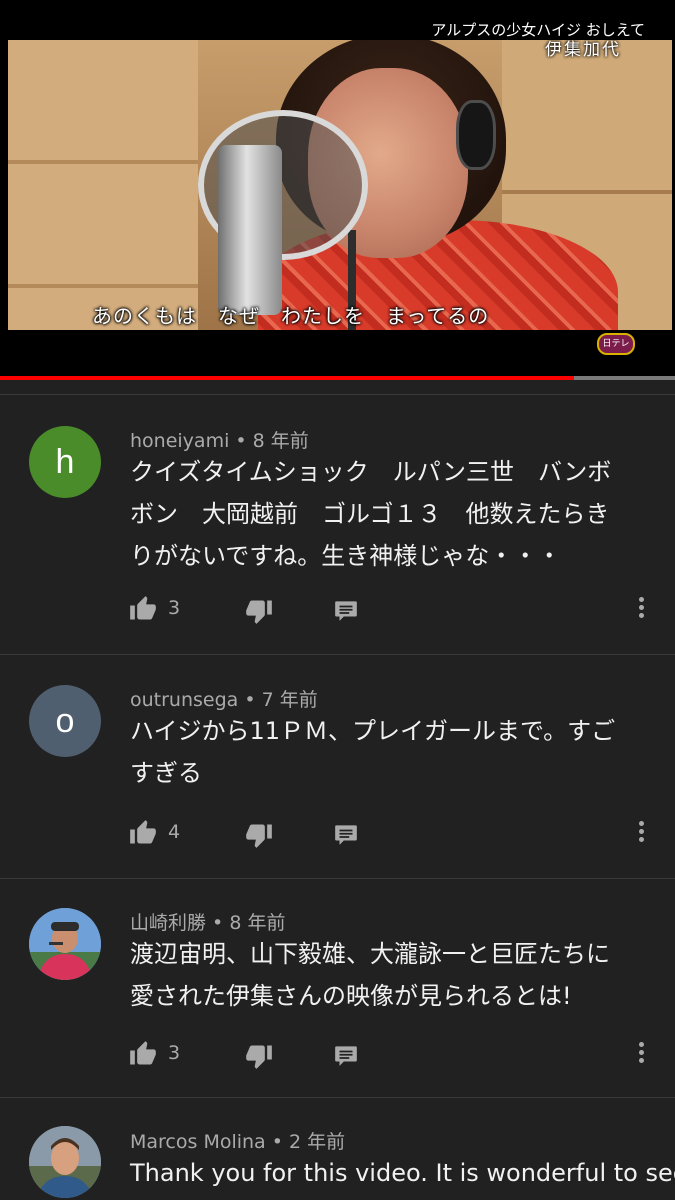 The height and width of the screenshot is (1200, 675). What do you see at coordinates (616, 344) in the screenshot?
I see `channel-logo: 日テレ` at bounding box center [616, 344].